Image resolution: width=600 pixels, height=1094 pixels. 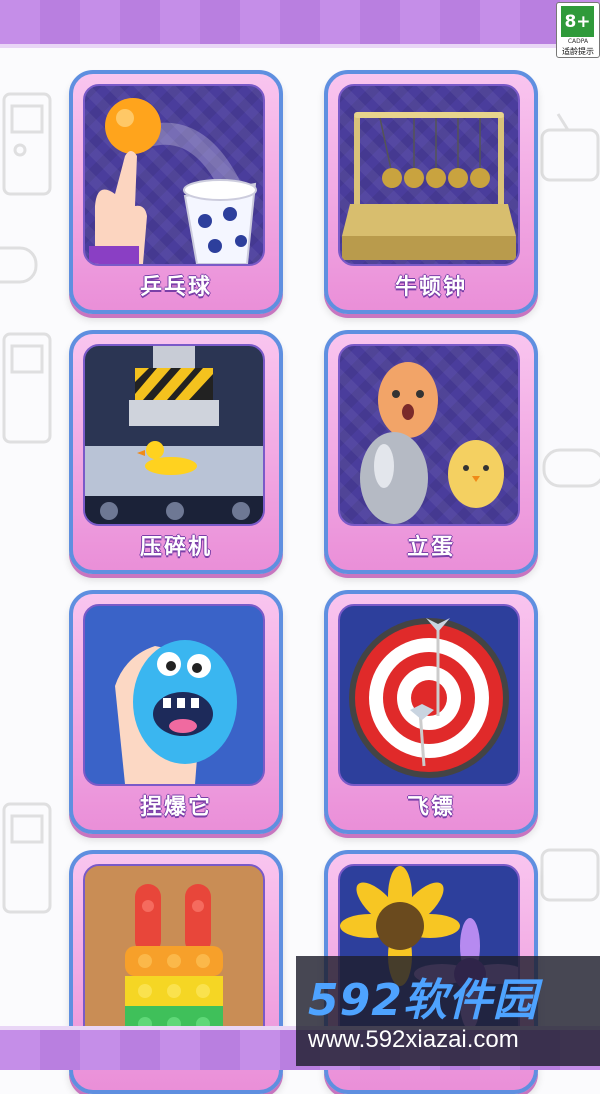 I want to click on age-rating-tip: 适龄提示, so click(x=578, y=51).